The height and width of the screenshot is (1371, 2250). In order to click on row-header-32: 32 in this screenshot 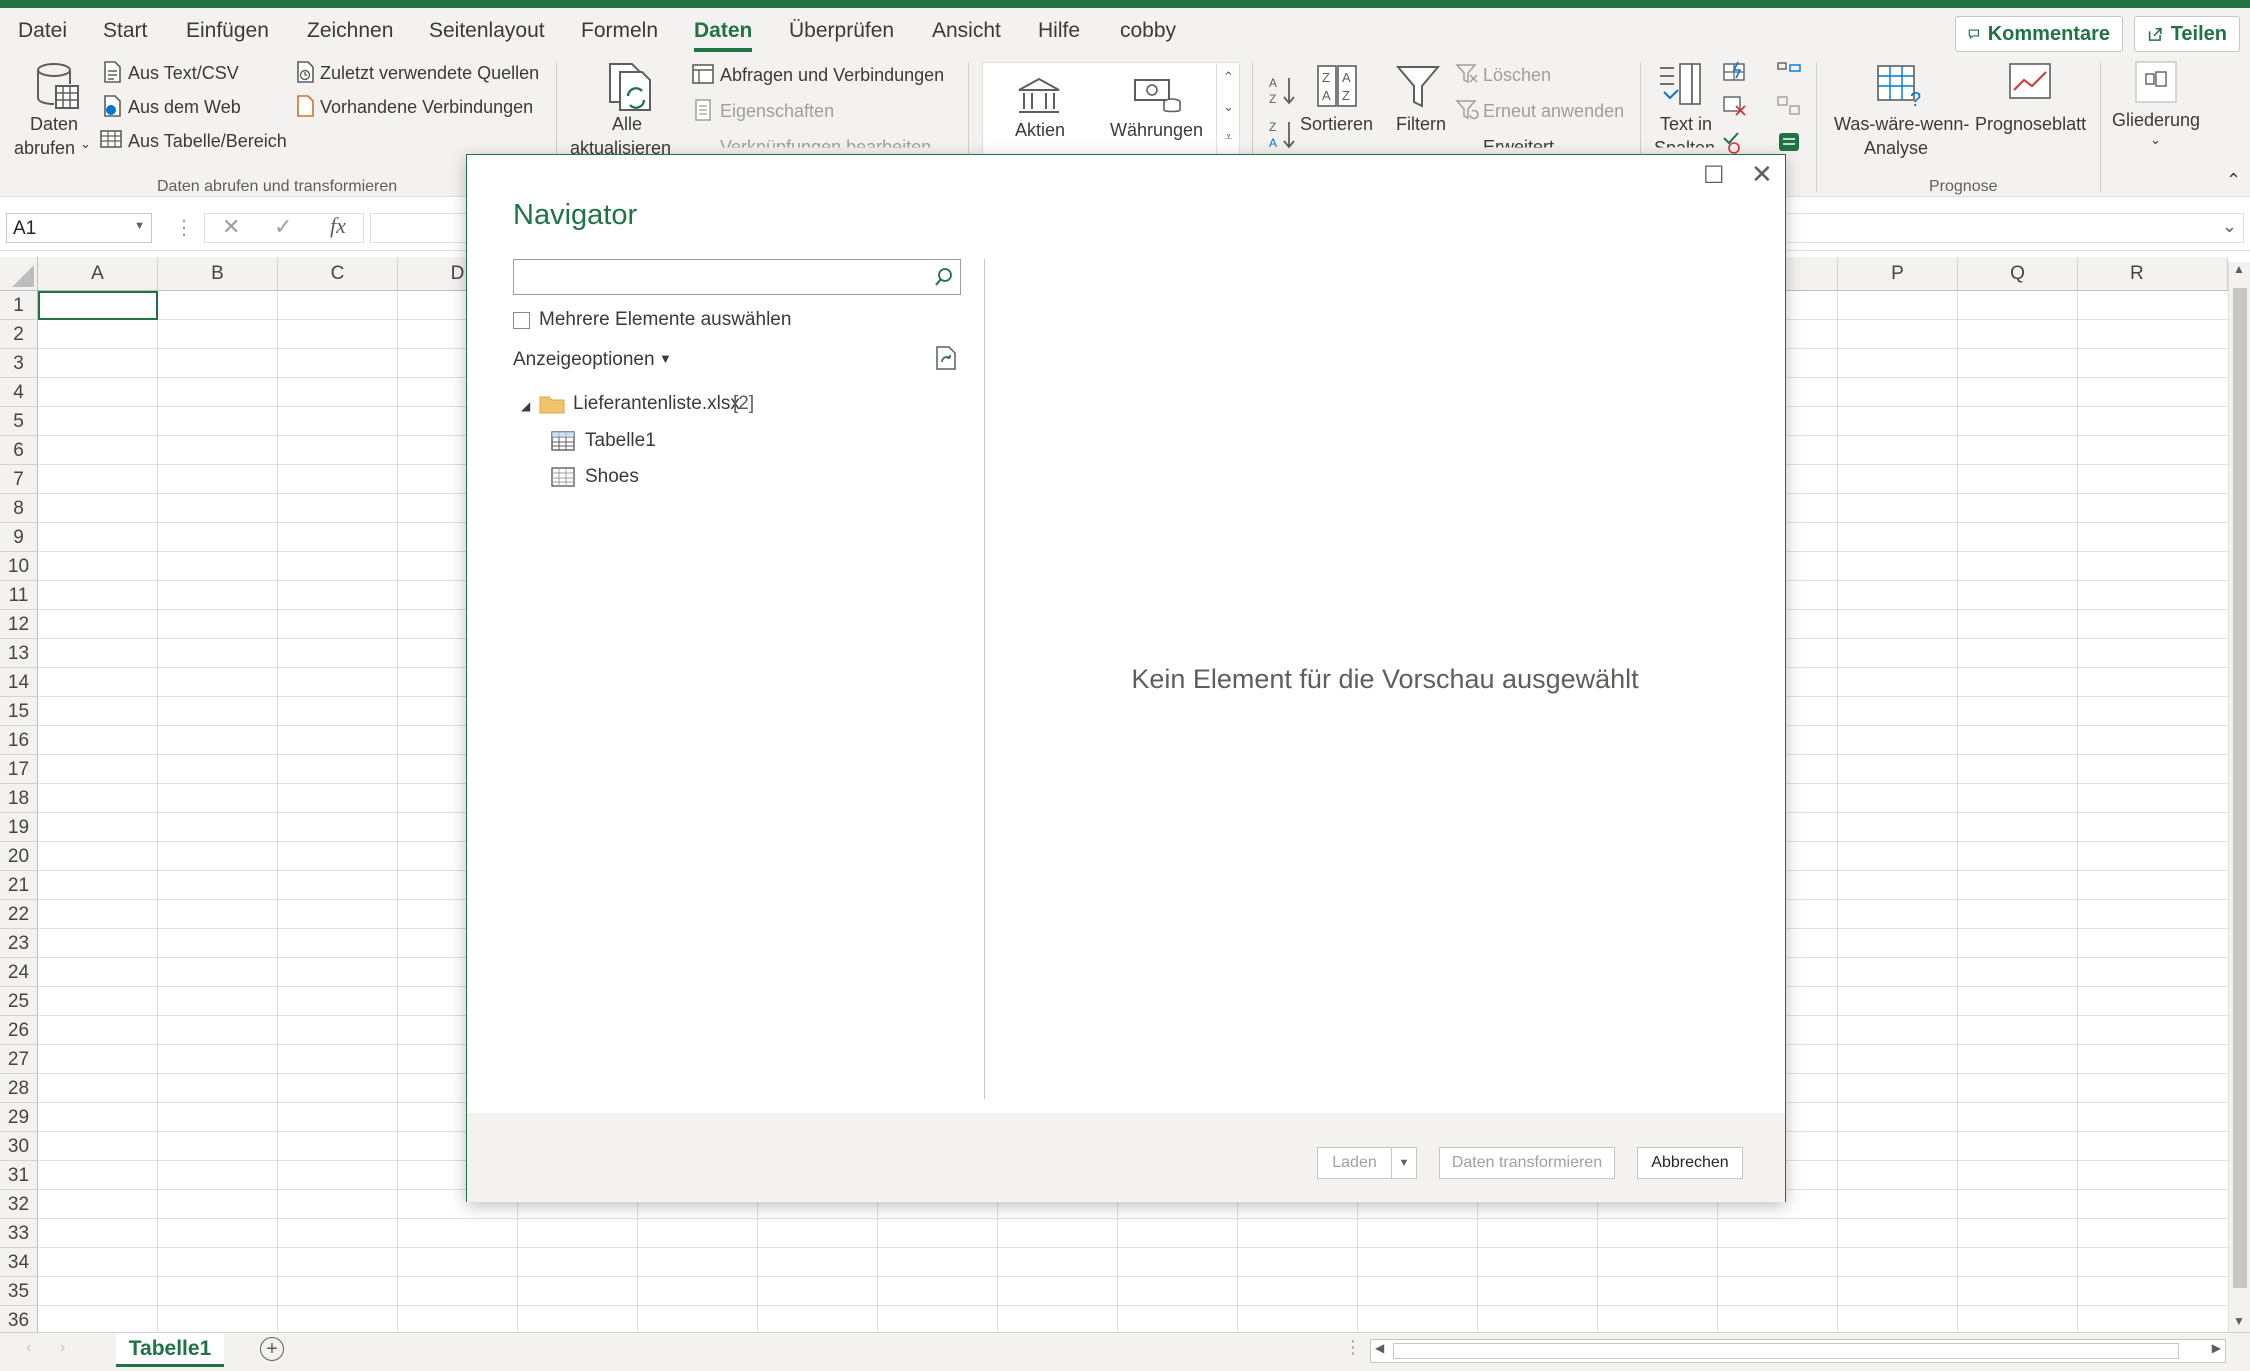, I will do `click(19, 1204)`.